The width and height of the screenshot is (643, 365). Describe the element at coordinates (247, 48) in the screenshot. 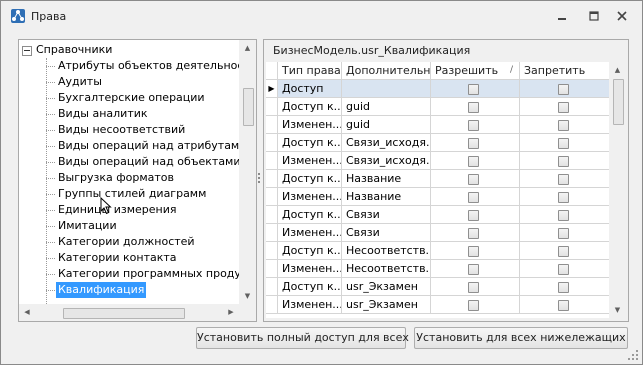

I see `scroll-up-arrow-icon: ▲` at that location.